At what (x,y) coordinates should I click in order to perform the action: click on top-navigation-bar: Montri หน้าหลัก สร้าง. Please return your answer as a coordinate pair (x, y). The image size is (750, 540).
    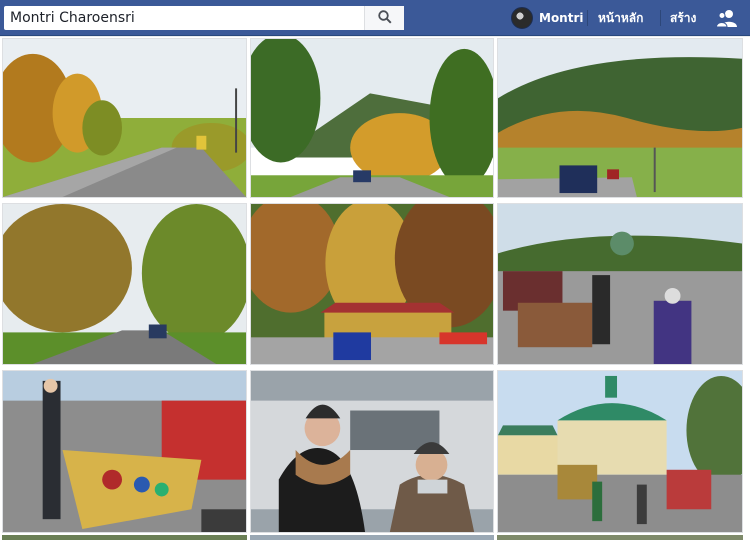
    Looking at the image, I should click on (375, 18).